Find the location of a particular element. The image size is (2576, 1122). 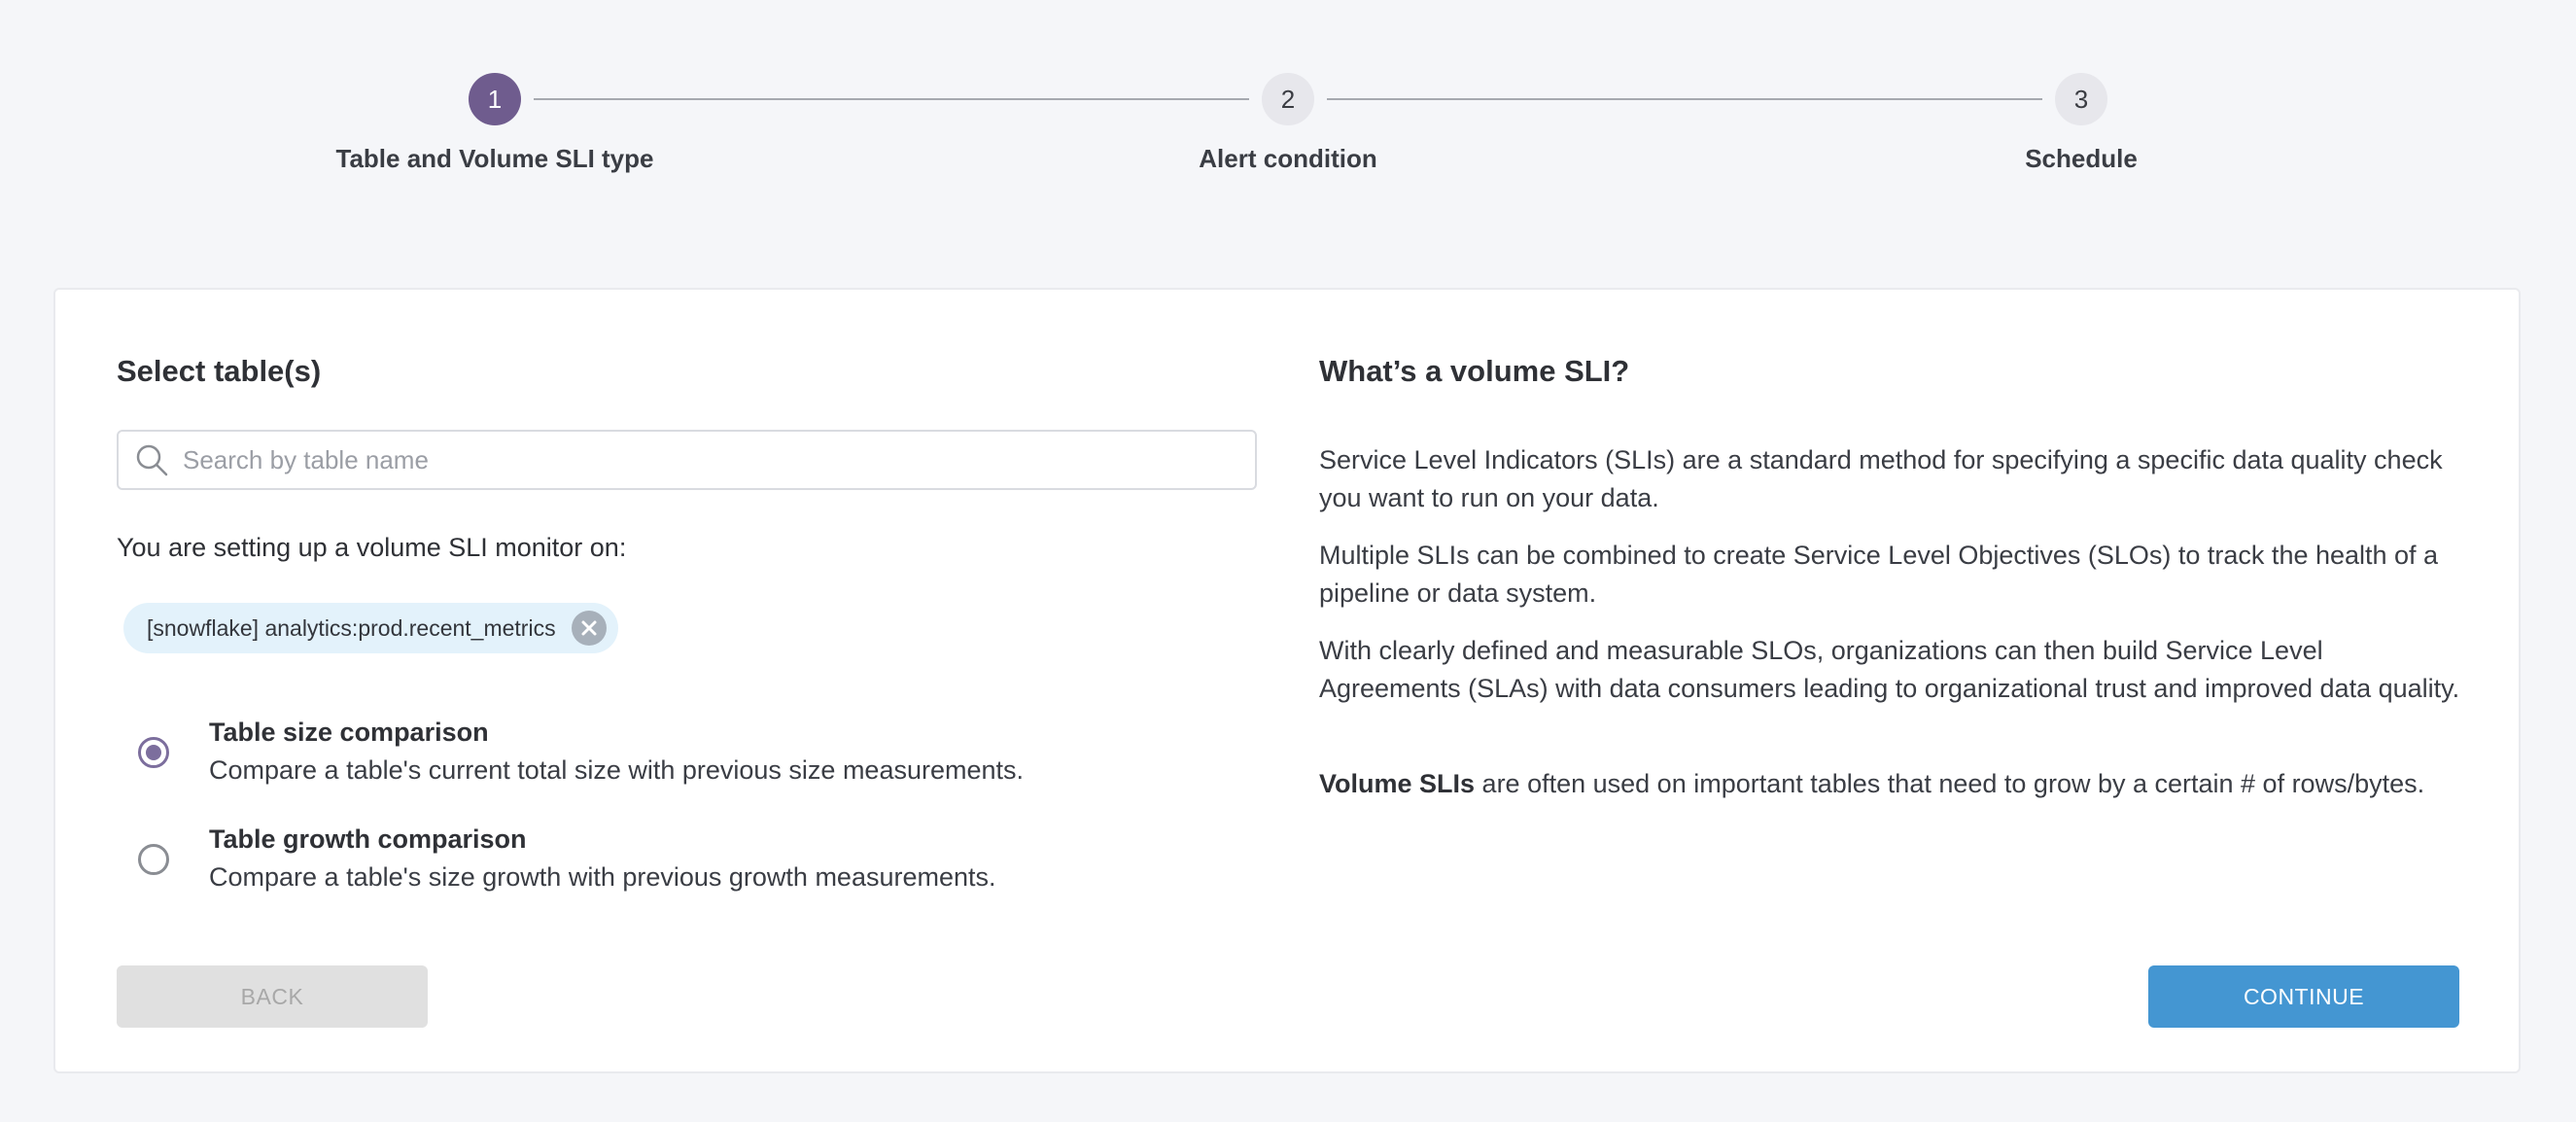

option-title: Table growth comparison is located at coordinates (368, 839).